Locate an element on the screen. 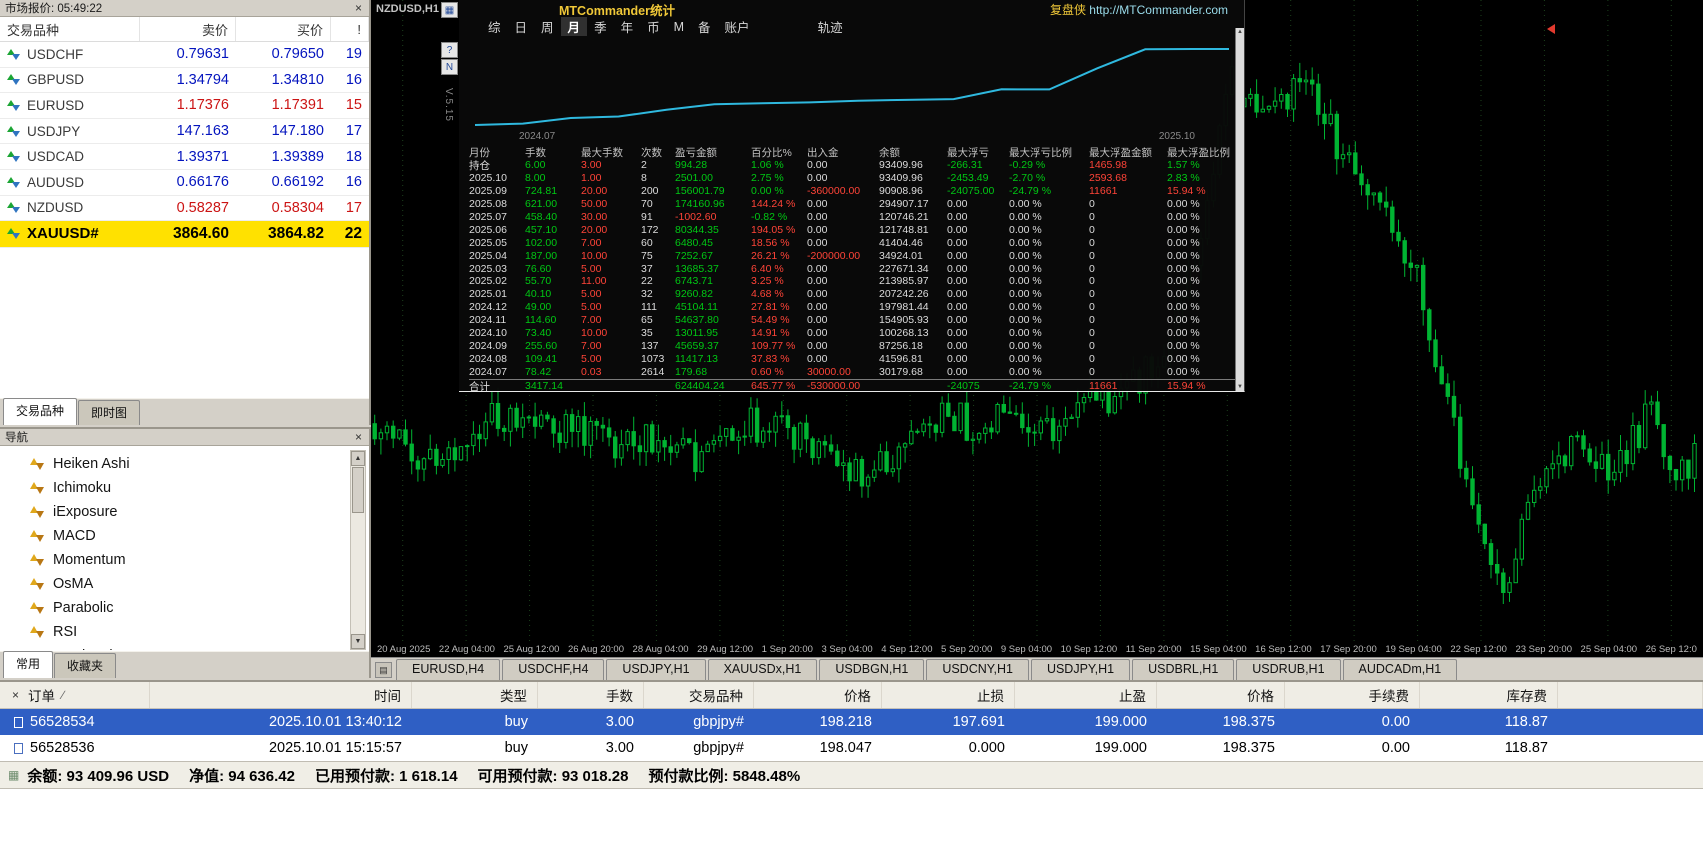 The image size is (1703, 862). navigator-titlebar: 导航 × is located at coordinates (184, 437).